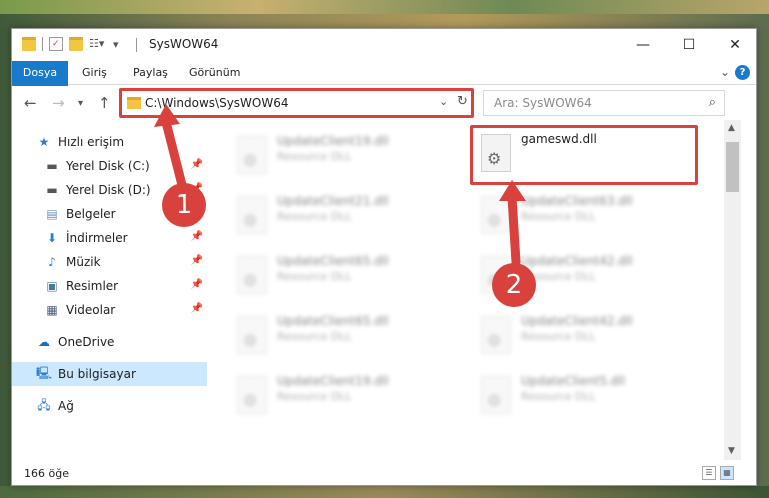  Describe the element at coordinates (91, 142) in the screenshot. I see `sidebar-item-label: Hızlı erişim` at that location.